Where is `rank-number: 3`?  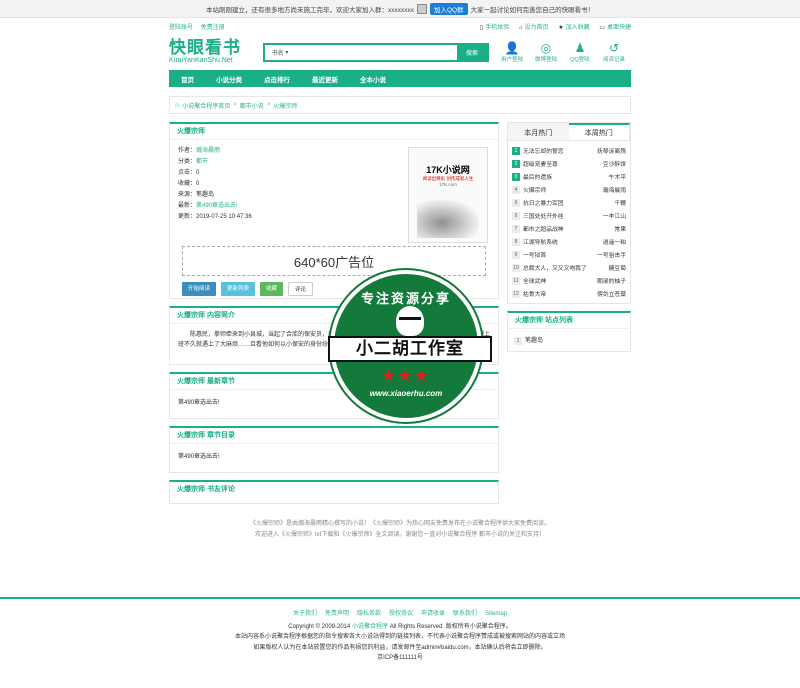
rank-number: 3 is located at coordinates (516, 176).